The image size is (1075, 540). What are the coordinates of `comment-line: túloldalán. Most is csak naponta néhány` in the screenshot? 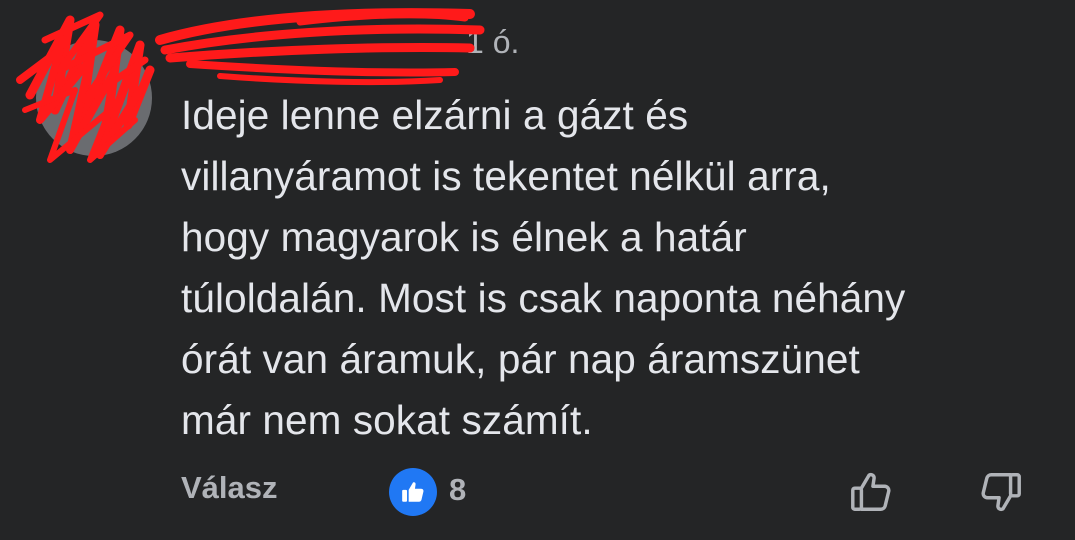 It's located at (543, 298).